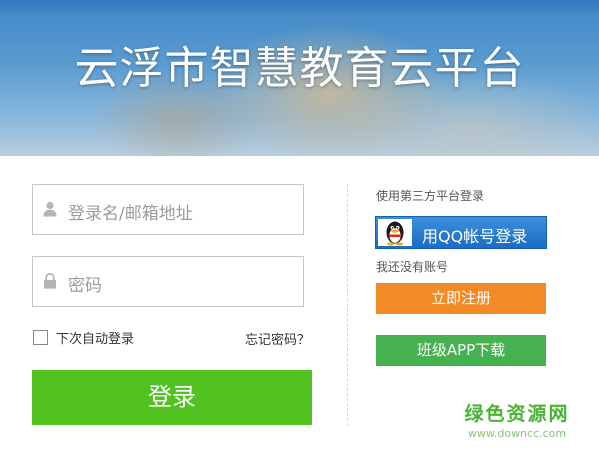  I want to click on no-account-title: 我还没有账号, so click(412, 267).